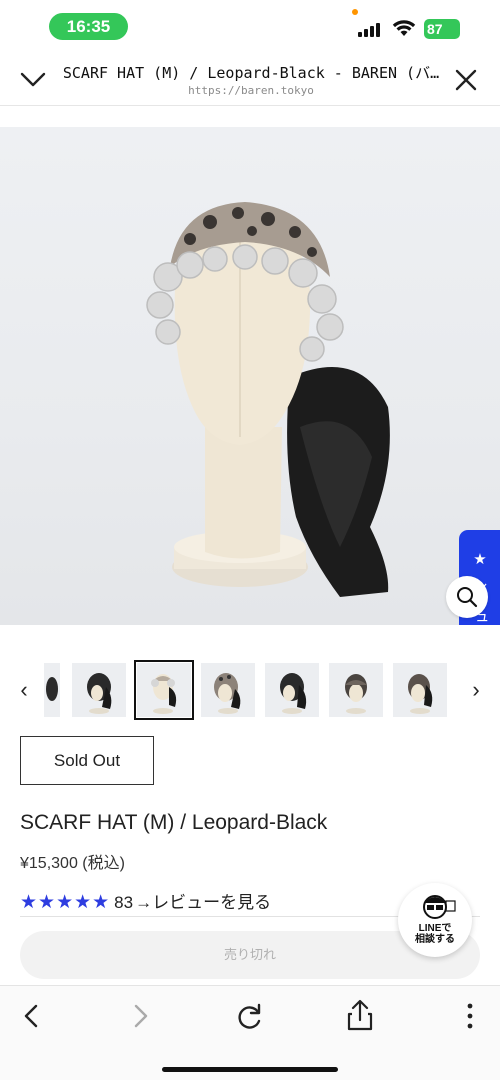  Describe the element at coordinates (466, 80) in the screenshot. I see `close-icon` at that location.